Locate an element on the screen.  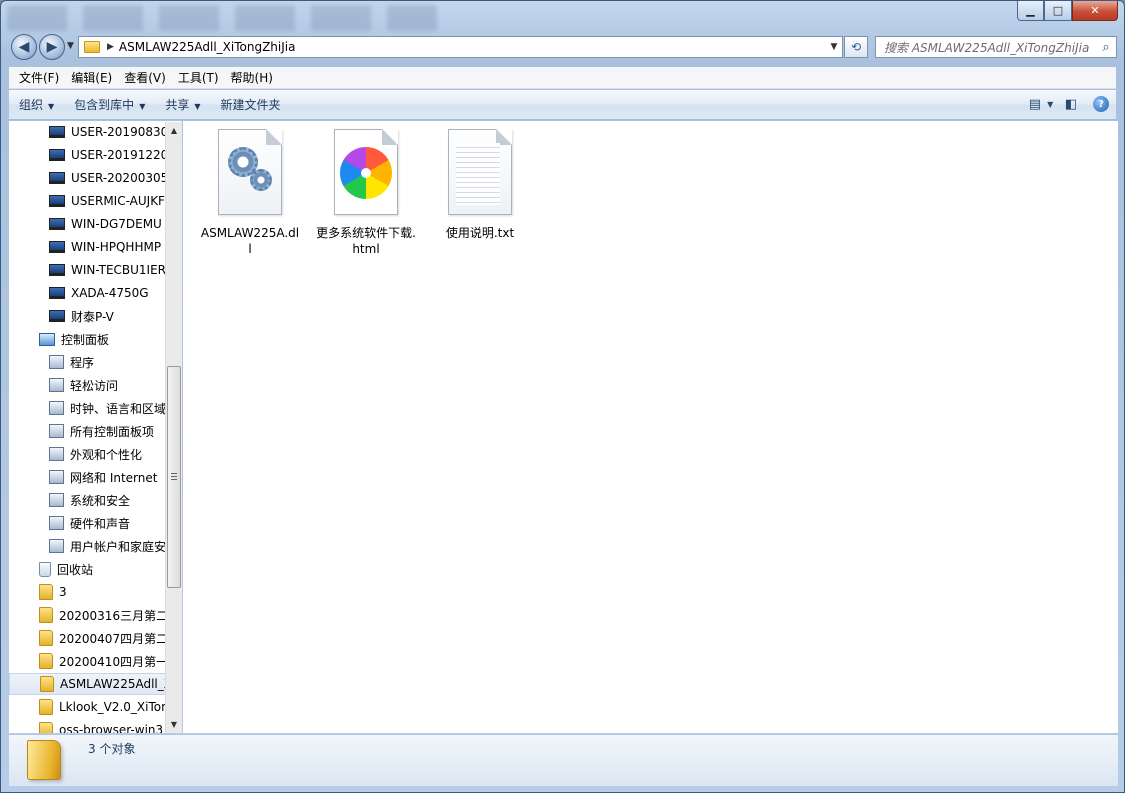
file-item: 更多系统软件下载.html is located at coordinates (366, 193).